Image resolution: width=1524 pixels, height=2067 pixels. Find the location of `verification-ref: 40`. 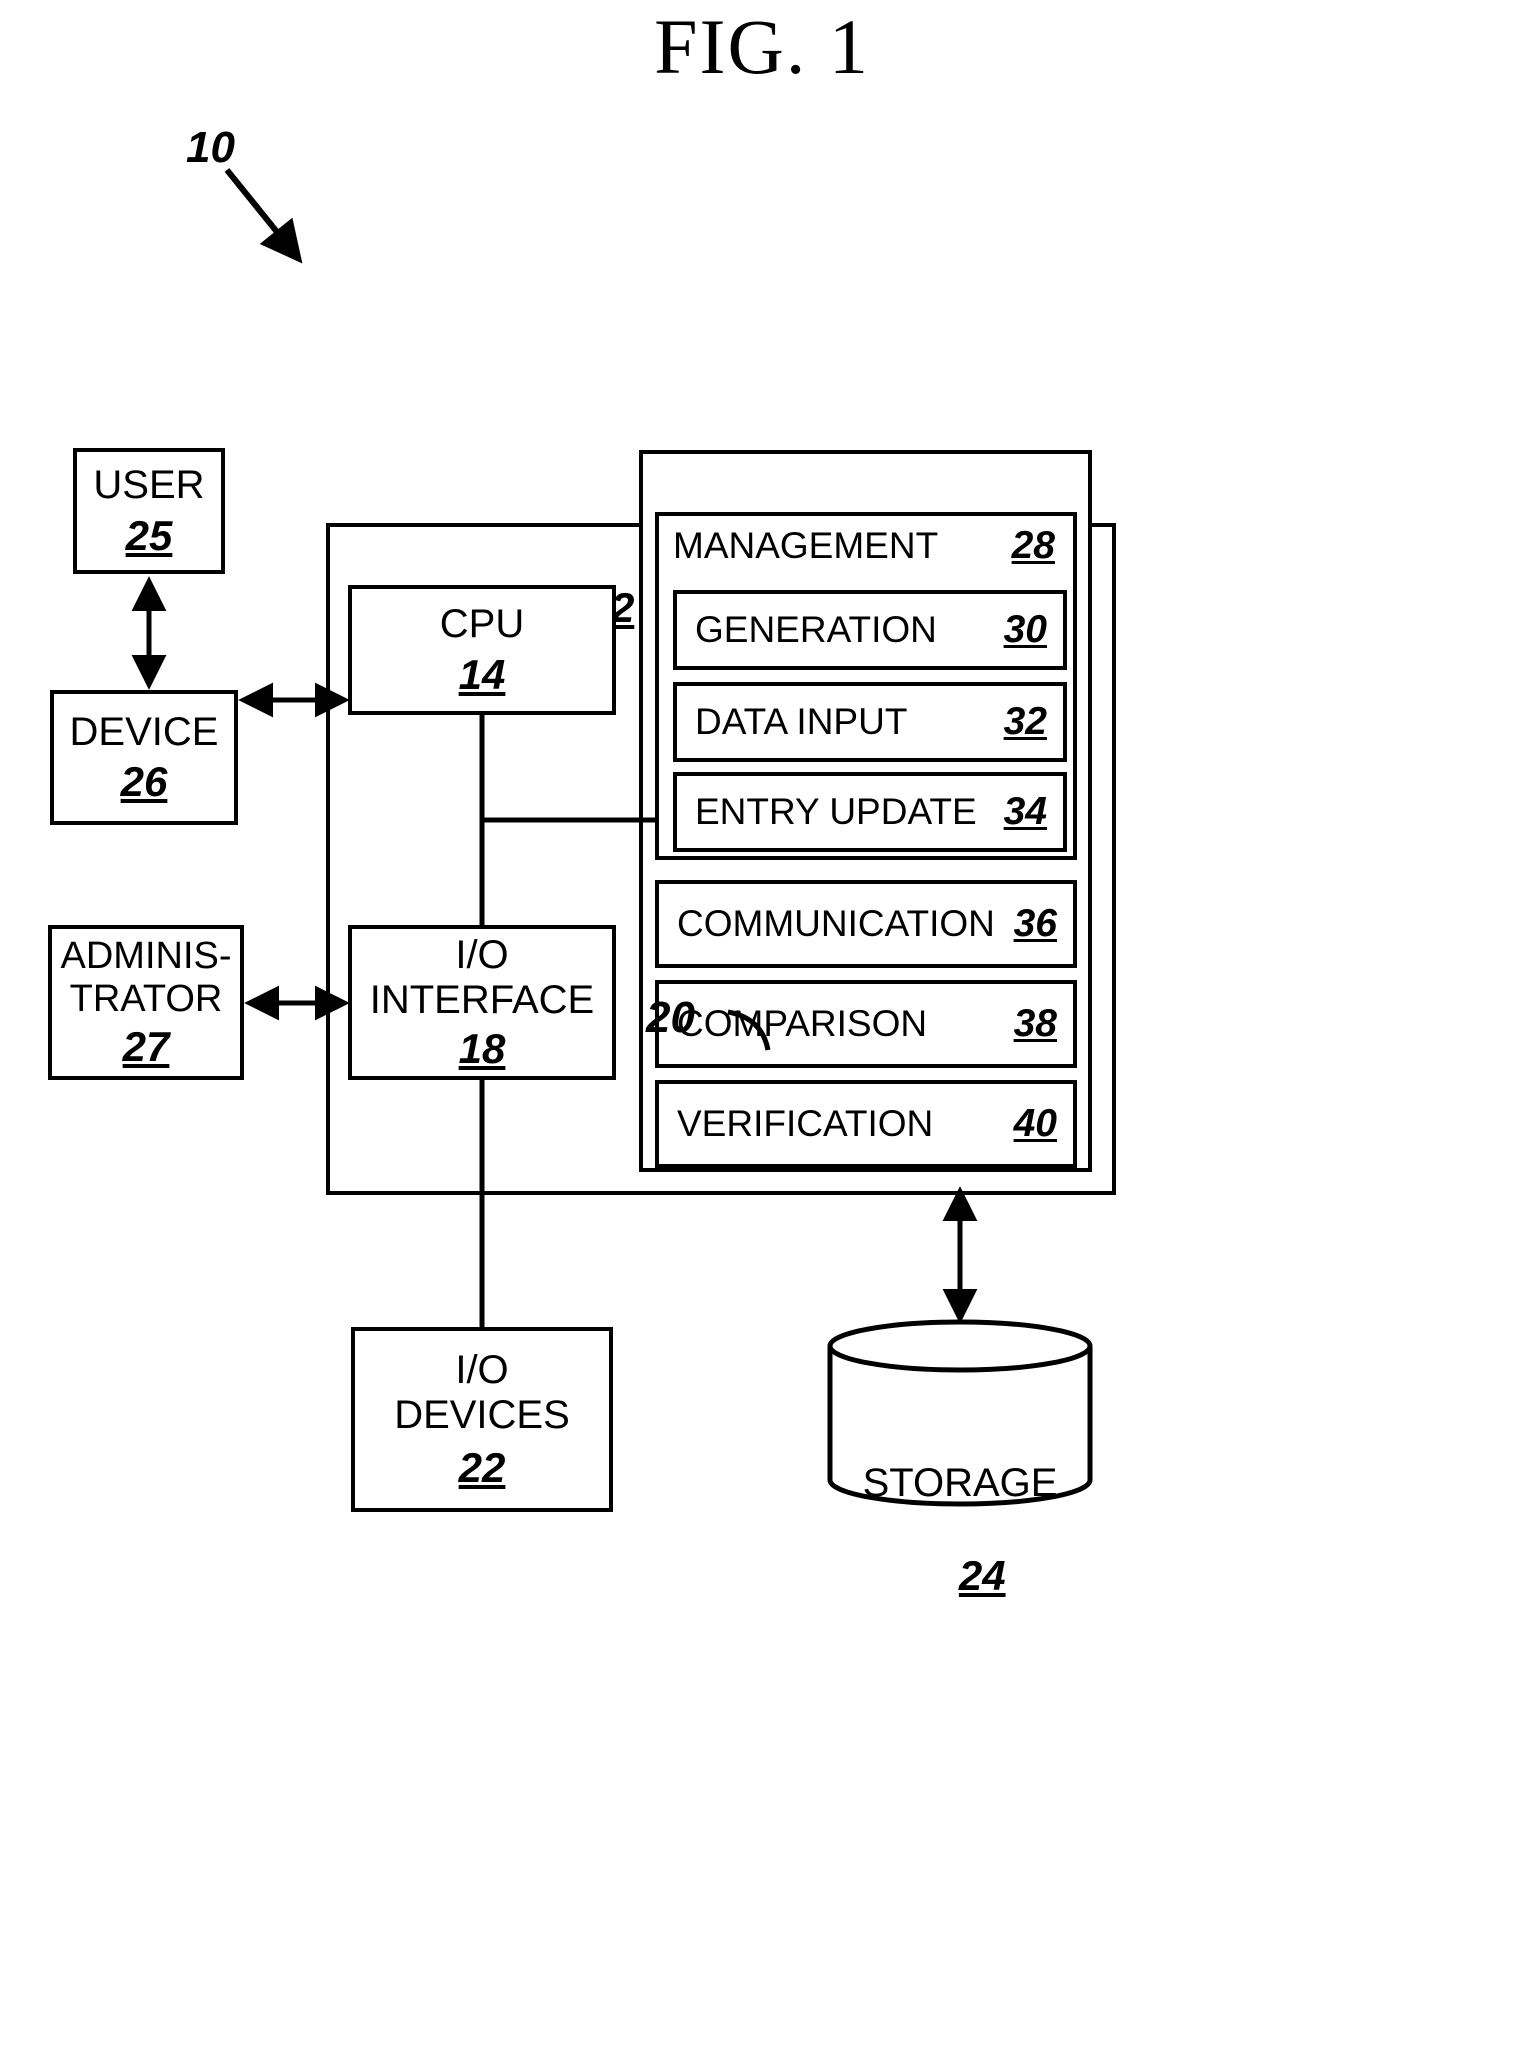

verification-ref: 40 is located at coordinates (1035, 1123).